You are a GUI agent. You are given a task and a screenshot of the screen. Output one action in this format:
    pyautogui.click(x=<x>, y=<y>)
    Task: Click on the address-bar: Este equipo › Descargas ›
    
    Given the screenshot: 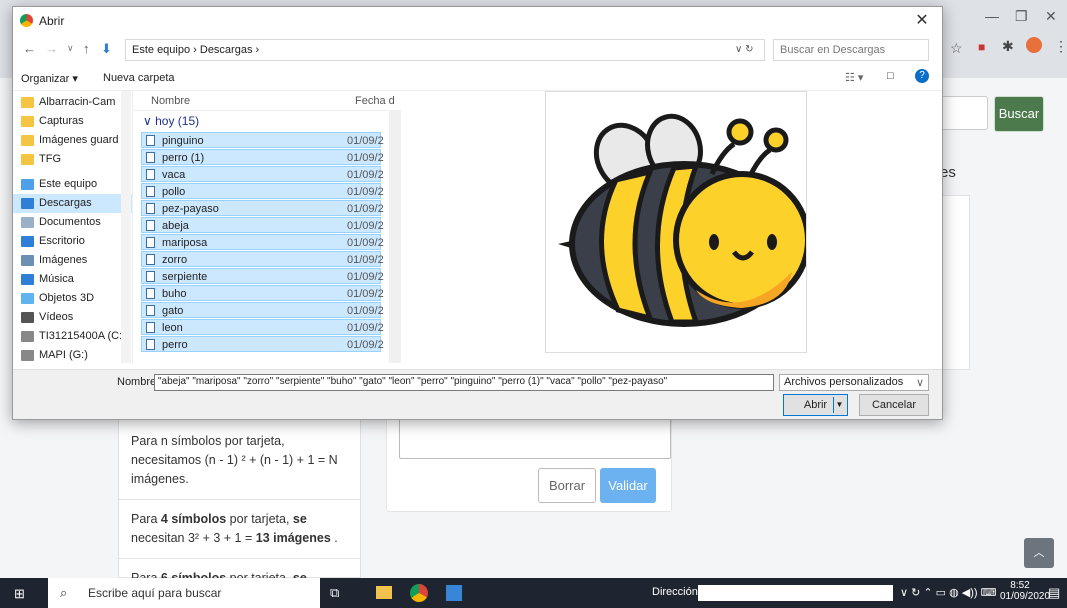 What is the action you would take?
    pyautogui.click(x=445, y=50)
    